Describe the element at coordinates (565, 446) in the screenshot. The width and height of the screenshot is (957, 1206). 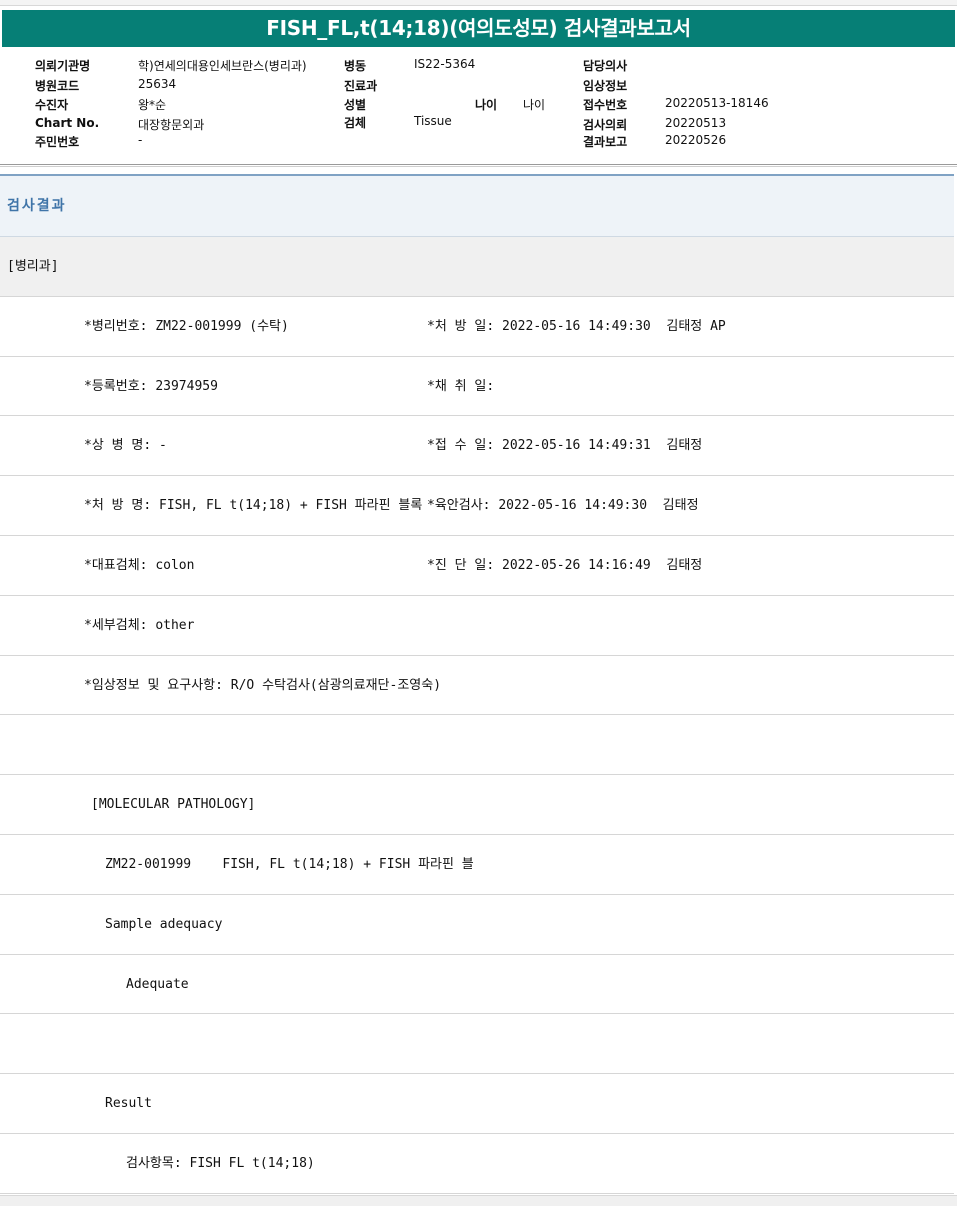
I see `receipt-date: *접 수 일: 2022-05-16 14:49:31 김태정` at that location.